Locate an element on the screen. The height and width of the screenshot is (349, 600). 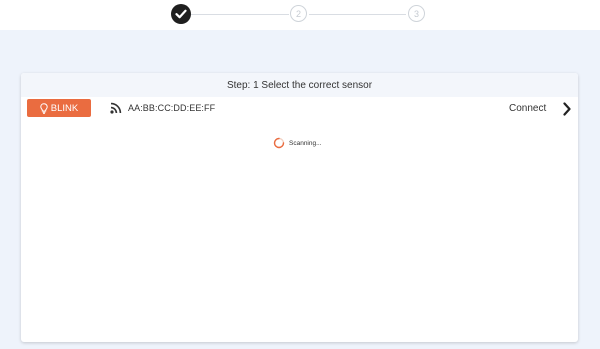
spinner-icon is located at coordinates (279, 143).